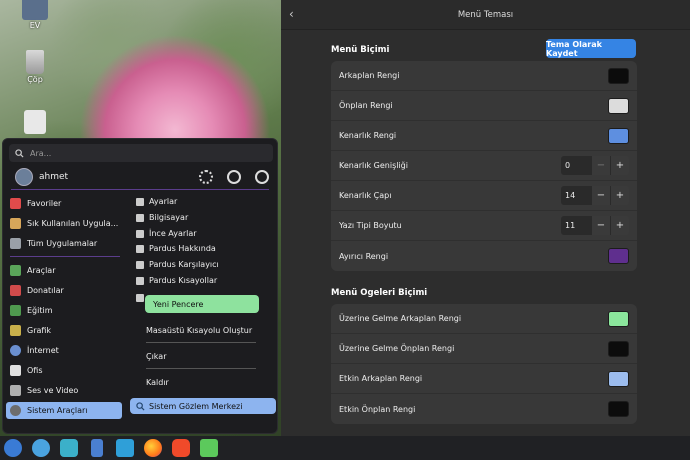 The width and height of the screenshot is (690, 460). I want to click on context-remove: Çıkar, so click(156, 356).